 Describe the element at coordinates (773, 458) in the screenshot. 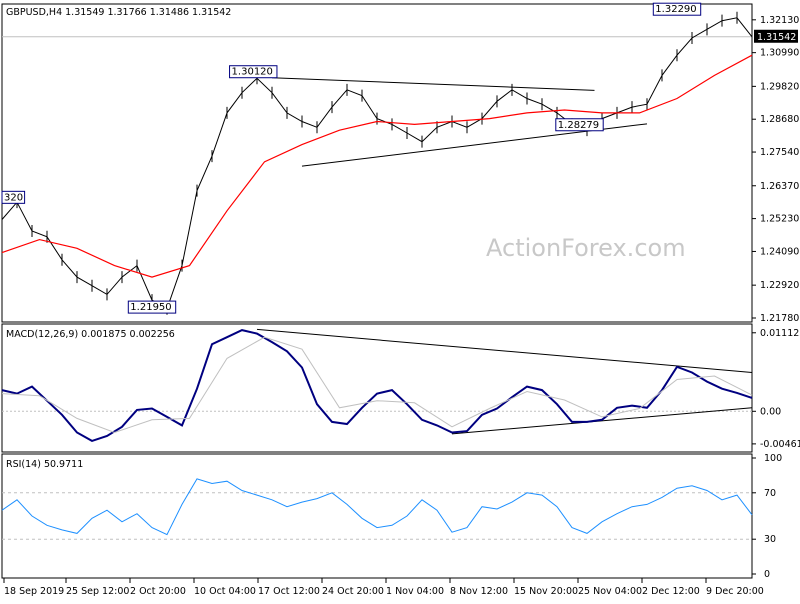

I see `rsi-ytick-label: 100` at that location.